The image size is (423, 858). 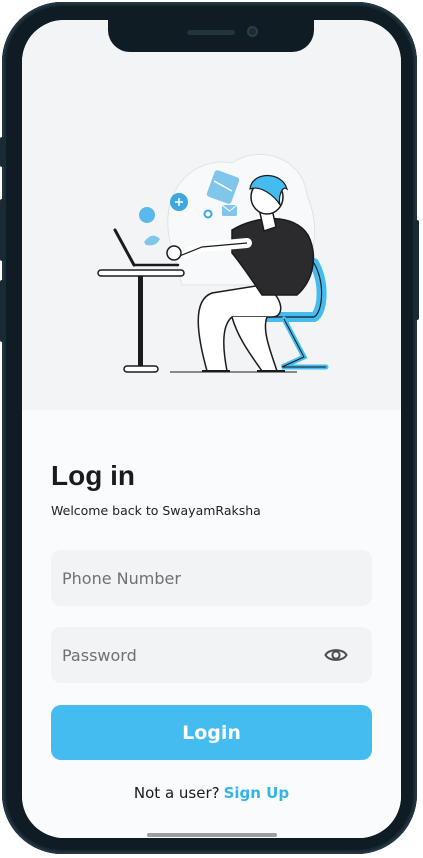 What do you see at coordinates (93, 475) in the screenshot?
I see `page-title: Log in` at bounding box center [93, 475].